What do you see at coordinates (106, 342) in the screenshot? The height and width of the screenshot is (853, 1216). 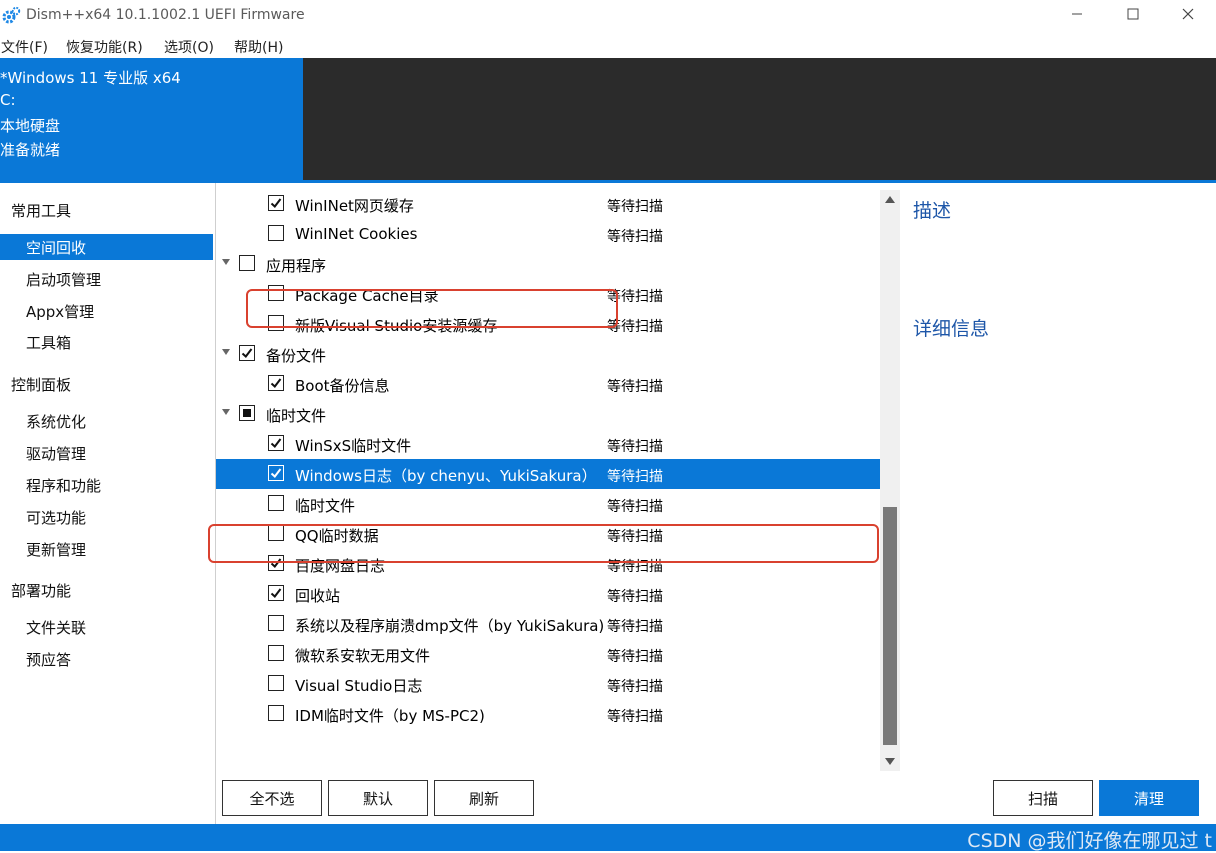 I see `sidebar-item-toolbox: 工具箱` at bounding box center [106, 342].